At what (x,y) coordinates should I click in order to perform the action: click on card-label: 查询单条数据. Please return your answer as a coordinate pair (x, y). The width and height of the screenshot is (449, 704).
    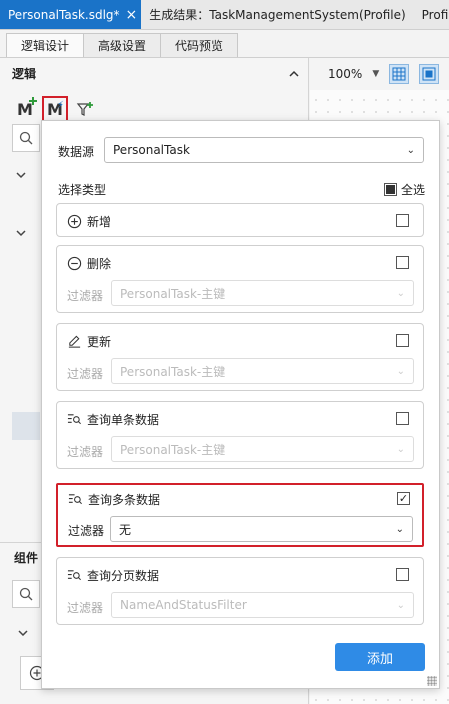
    Looking at the image, I should click on (123, 420).